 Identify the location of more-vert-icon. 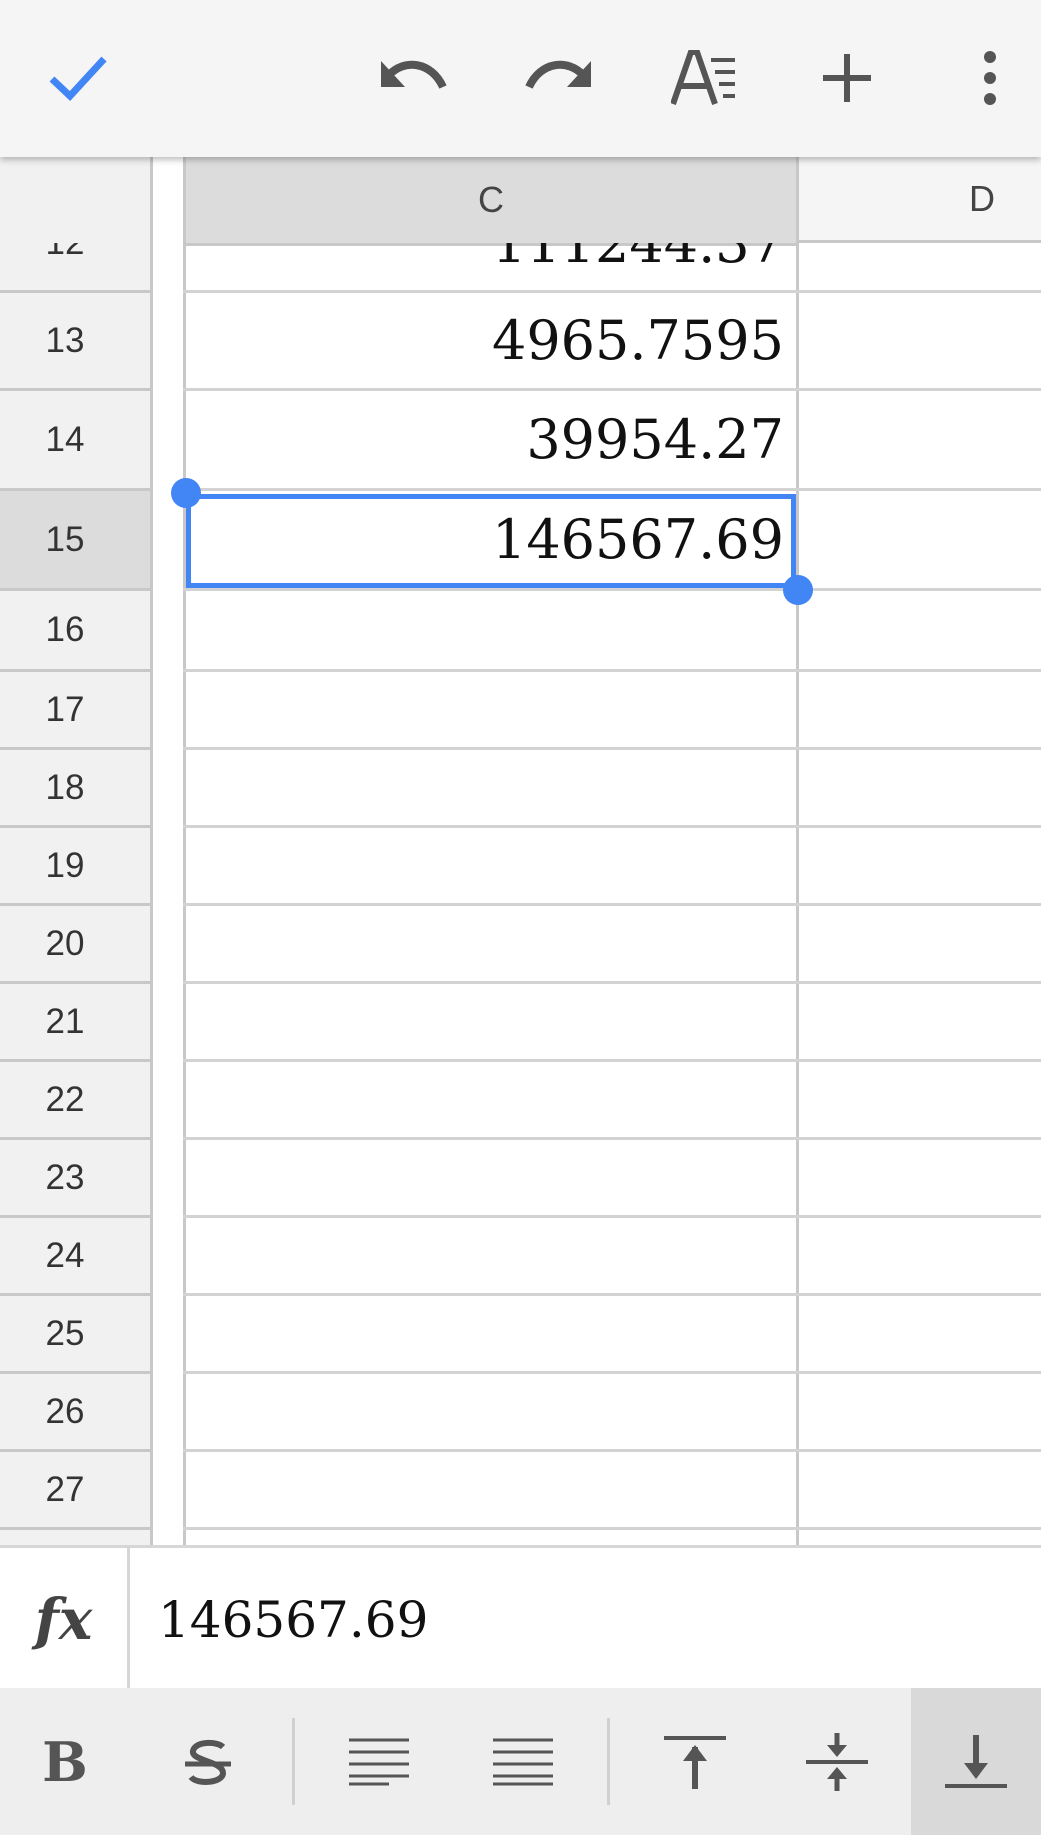
(990, 78).